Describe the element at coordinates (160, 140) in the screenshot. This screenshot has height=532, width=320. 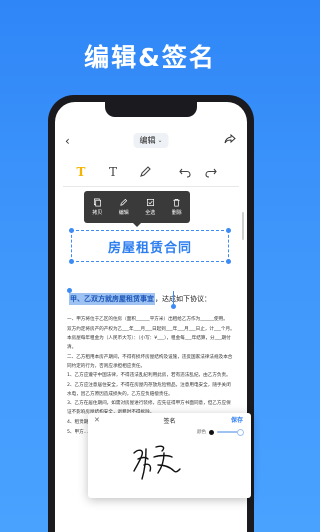
I see `chevron-down-icon: ⌄` at that location.